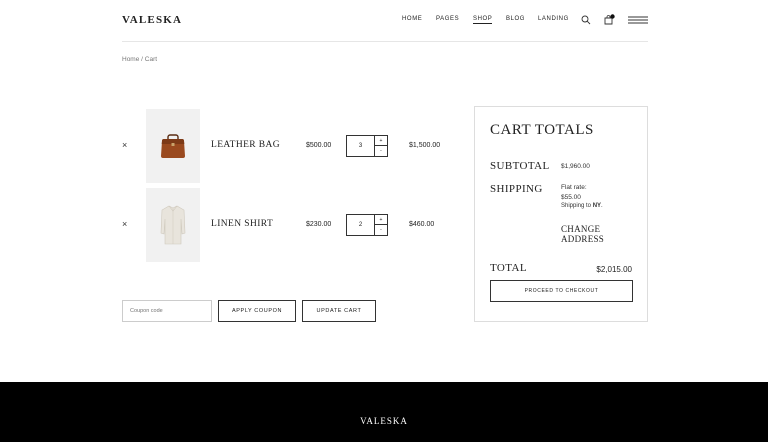  Describe the element at coordinates (597, 206) in the screenshot. I see `shipping-state: NY` at that location.